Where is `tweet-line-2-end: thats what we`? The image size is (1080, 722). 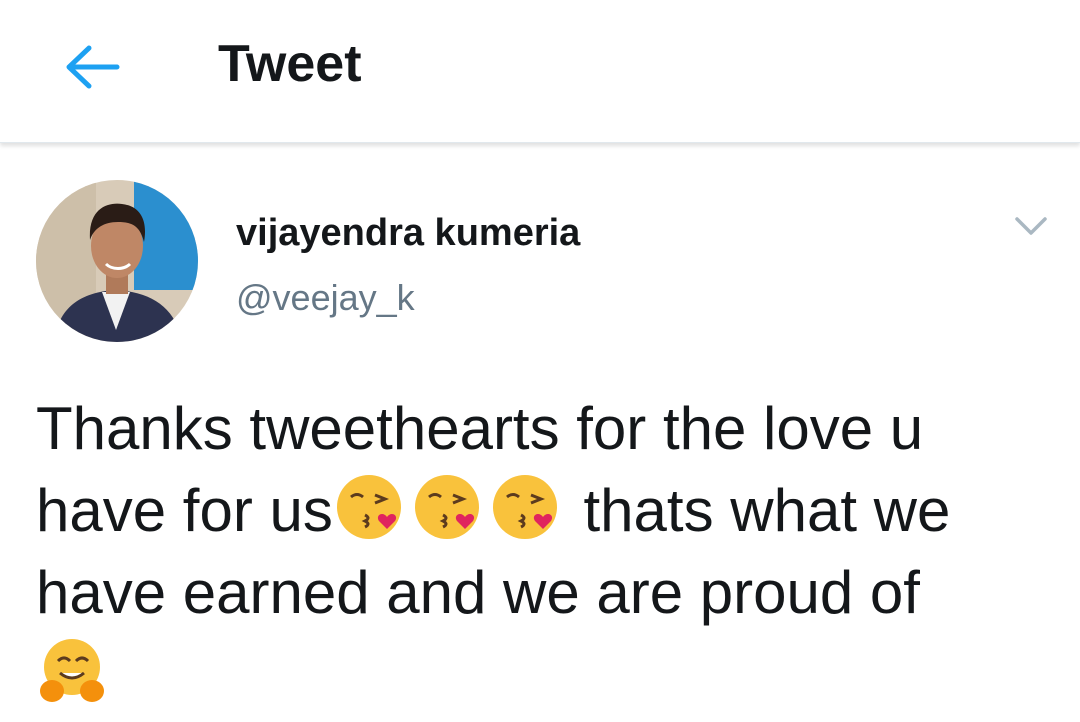 tweet-line-2-end: thats what we is located at coordinates (758, 510).